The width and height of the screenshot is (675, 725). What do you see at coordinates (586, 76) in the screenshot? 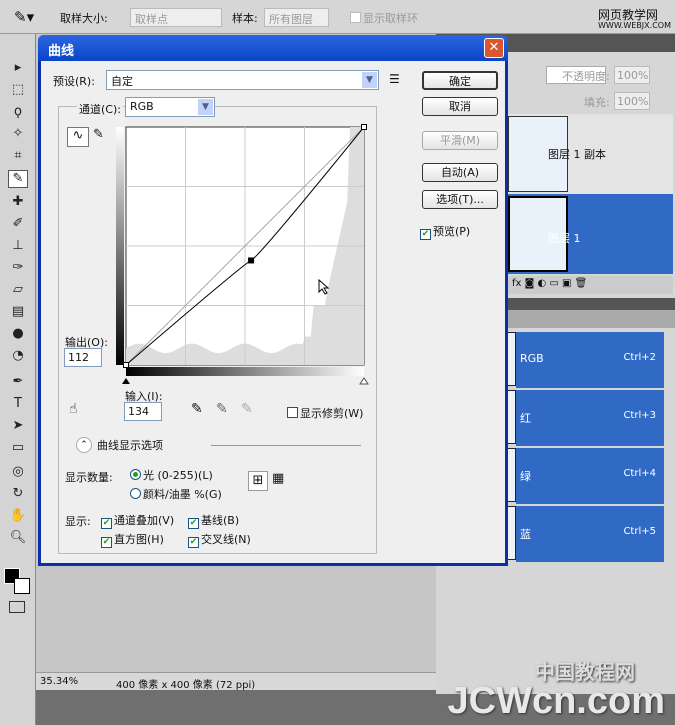
I see `opacity-label: 不透明度:` at bounding box center [586, 76].